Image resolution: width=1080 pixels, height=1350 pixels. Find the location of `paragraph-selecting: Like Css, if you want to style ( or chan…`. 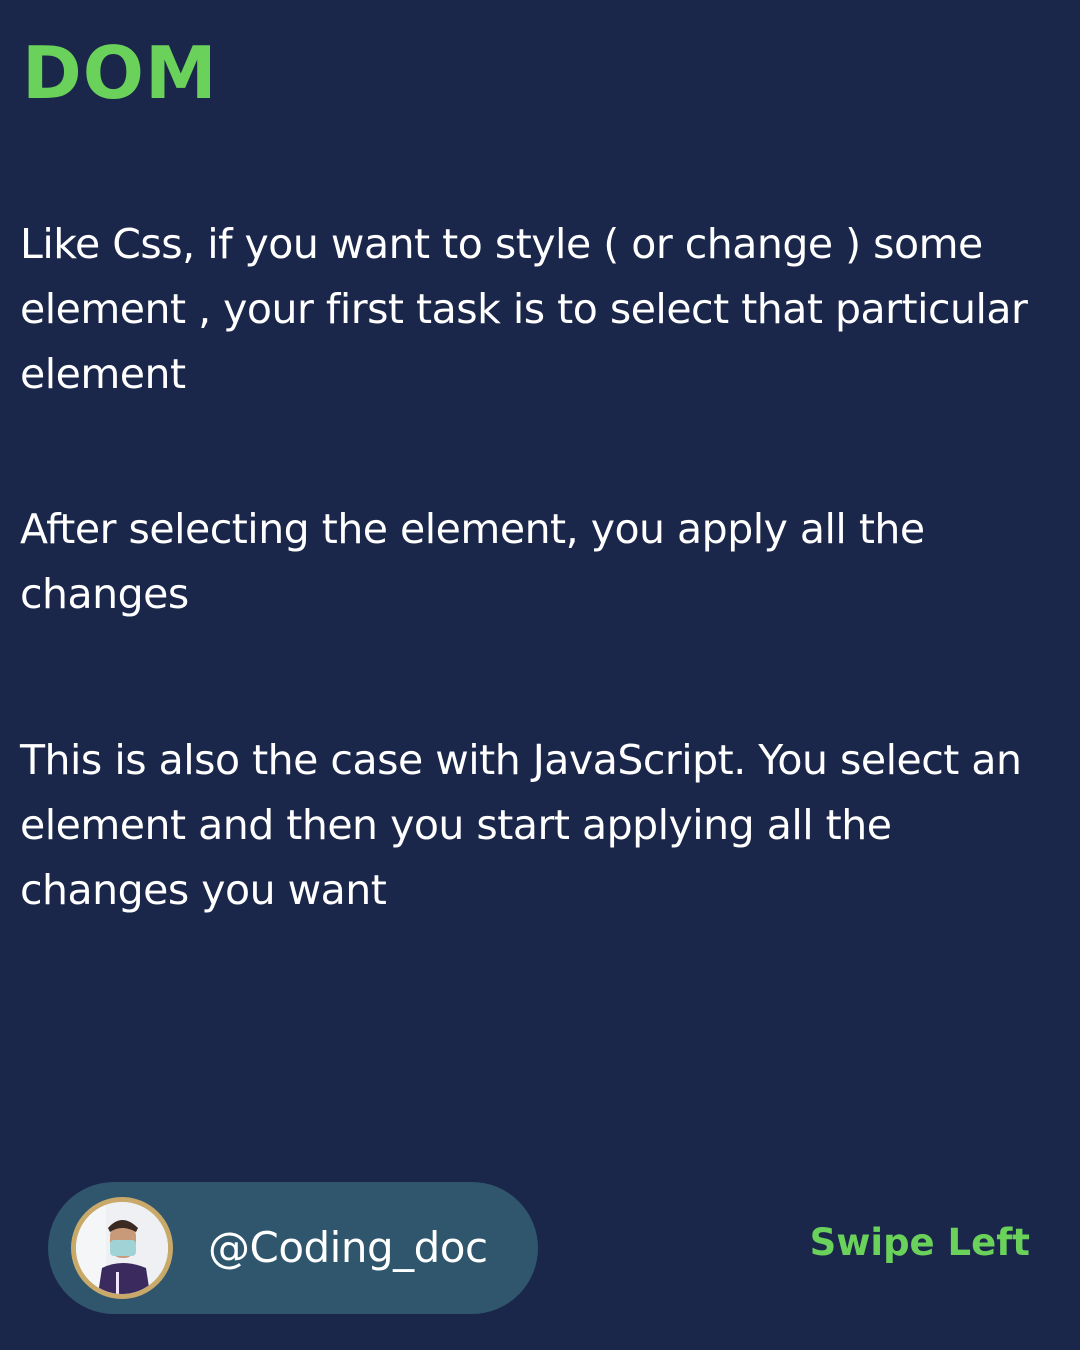

paragraph-selecting: Like Css, if you want to style ( or chan… is located at coordinates (524, 309).